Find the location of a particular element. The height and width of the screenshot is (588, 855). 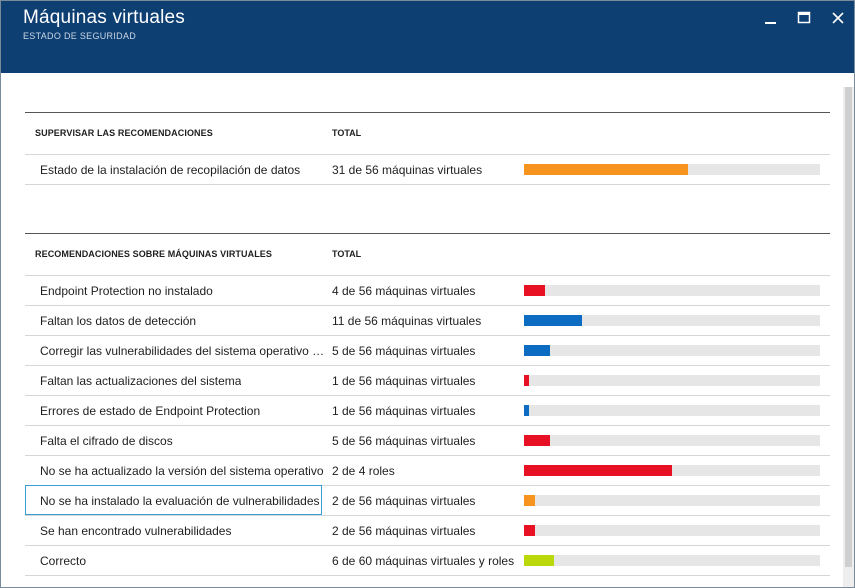

scrollbar-thumb is located at coordinates (848, 327).